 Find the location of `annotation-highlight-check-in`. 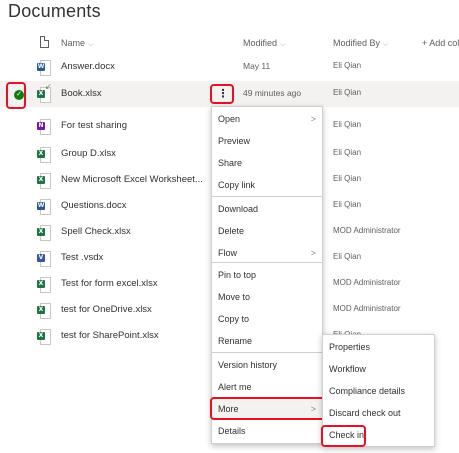

annotation-highlight-check-in is located at coordinates (343, 436).